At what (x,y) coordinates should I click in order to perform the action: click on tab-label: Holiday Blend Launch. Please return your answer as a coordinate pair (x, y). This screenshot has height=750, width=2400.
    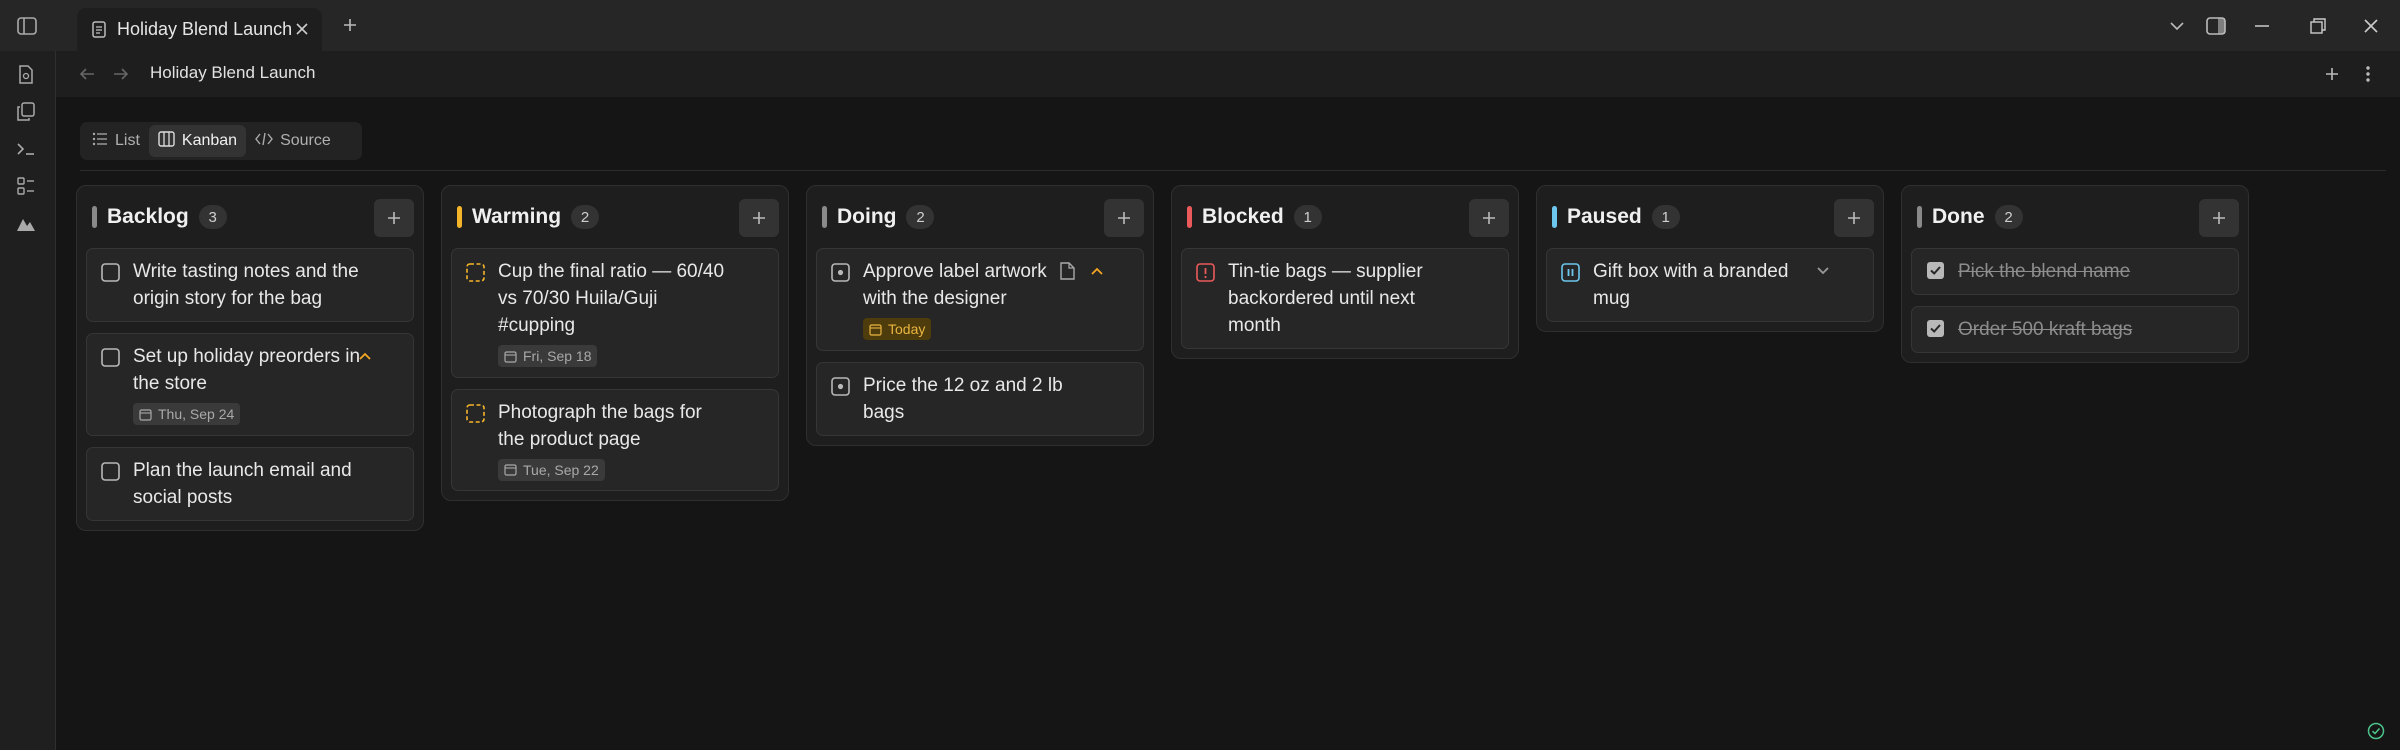
    Looking at the image, I should click on (205, 29).